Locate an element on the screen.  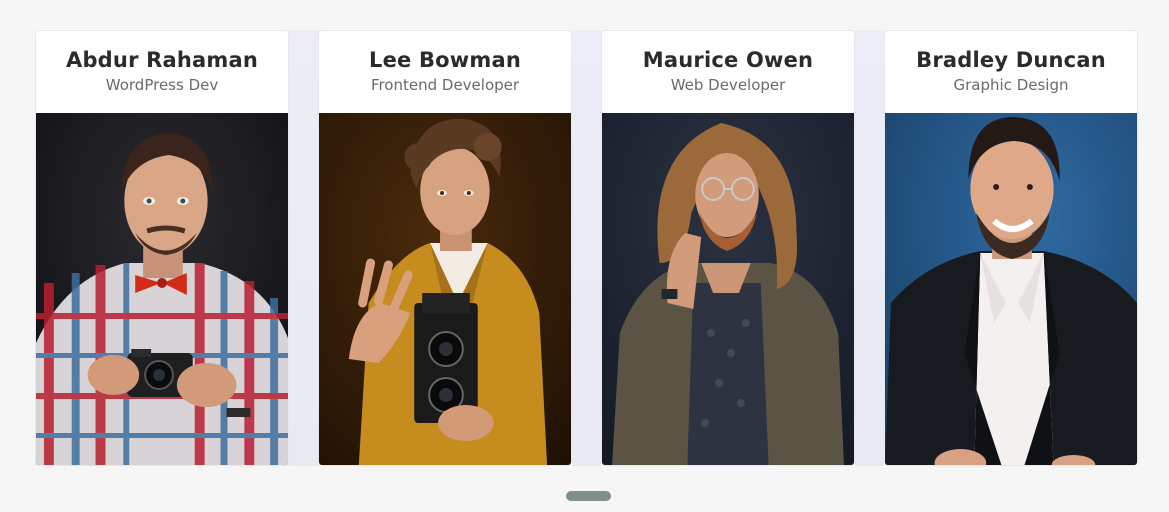
member-name: Abdur Rahaman is located at coordinates (162, 60).